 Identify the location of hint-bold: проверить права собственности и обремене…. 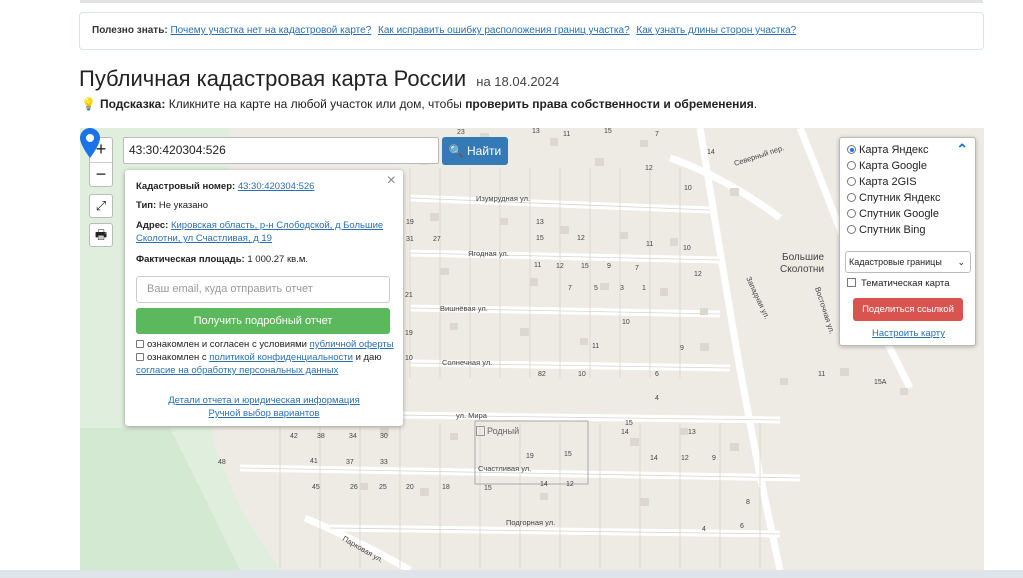
(609, 104).